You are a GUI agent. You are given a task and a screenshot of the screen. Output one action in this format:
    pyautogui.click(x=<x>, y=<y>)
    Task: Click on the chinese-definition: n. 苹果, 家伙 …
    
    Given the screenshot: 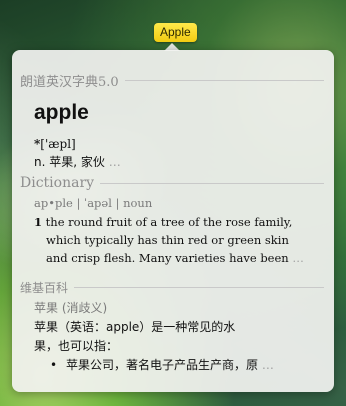 What is the action you would take?
    pyautogui.click(x=77, y=161)
    